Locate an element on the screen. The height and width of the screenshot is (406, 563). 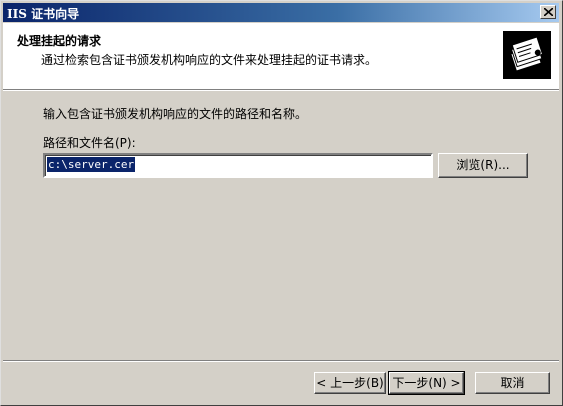
header-divider is located at coordinates (281, 90).